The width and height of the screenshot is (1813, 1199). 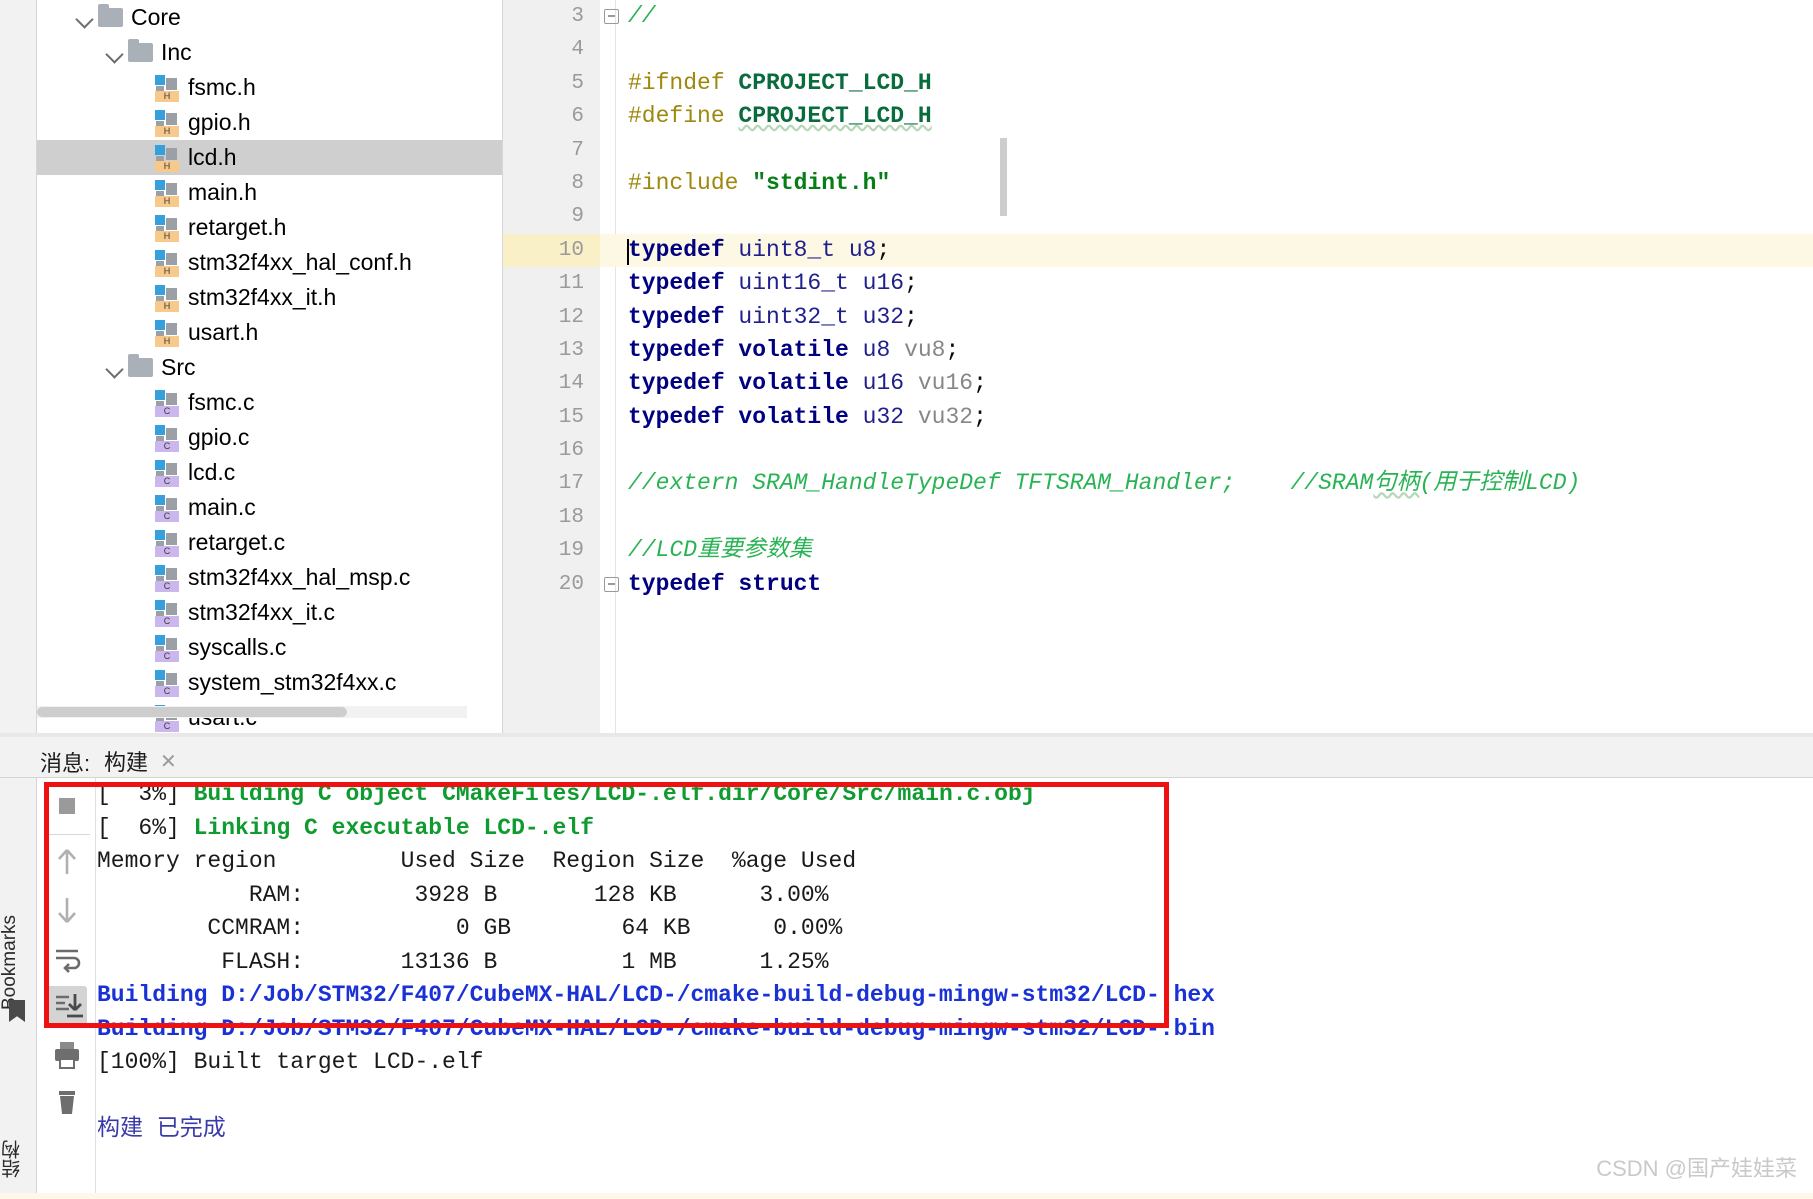 What do you see at coordinates (270, 647) in the screenshot?
I see `tree-item-syscalls-c: Csyscalls.c` at bounding box center [270, 647].